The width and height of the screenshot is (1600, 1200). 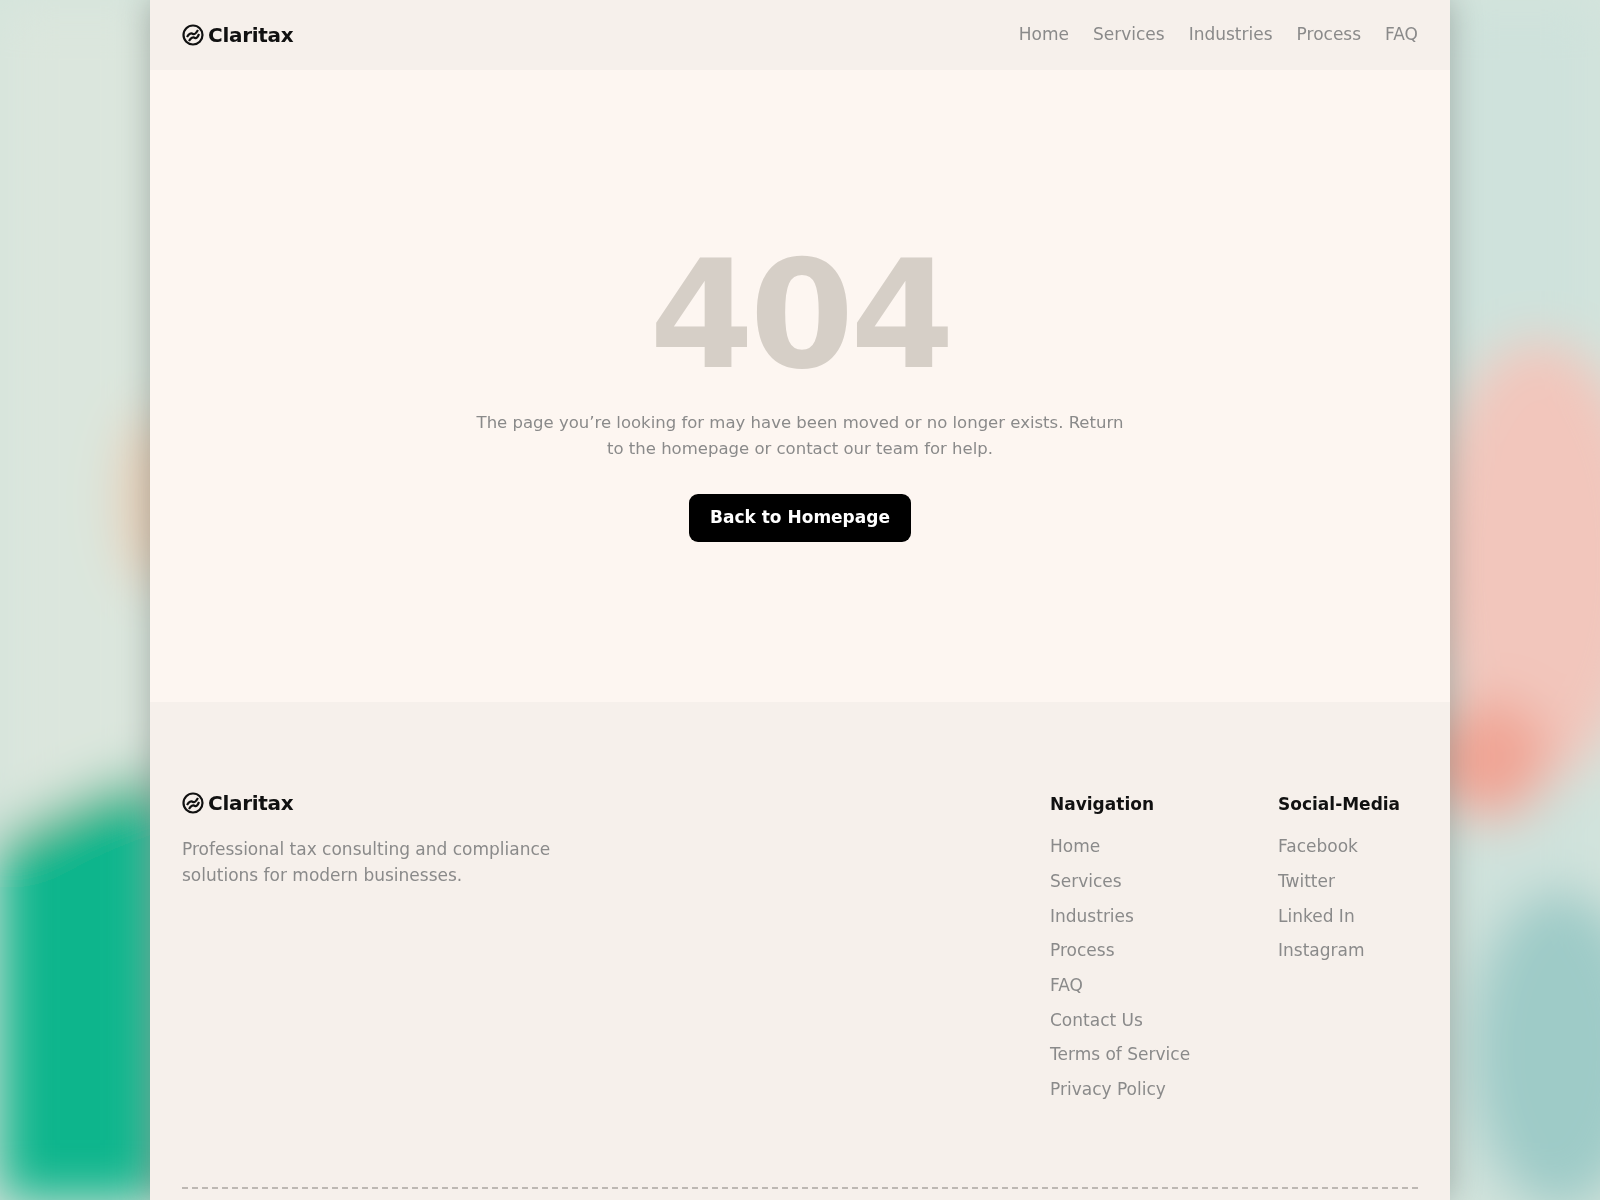 I want to click on nav-link: Industries, so click(x=1230, y=35).